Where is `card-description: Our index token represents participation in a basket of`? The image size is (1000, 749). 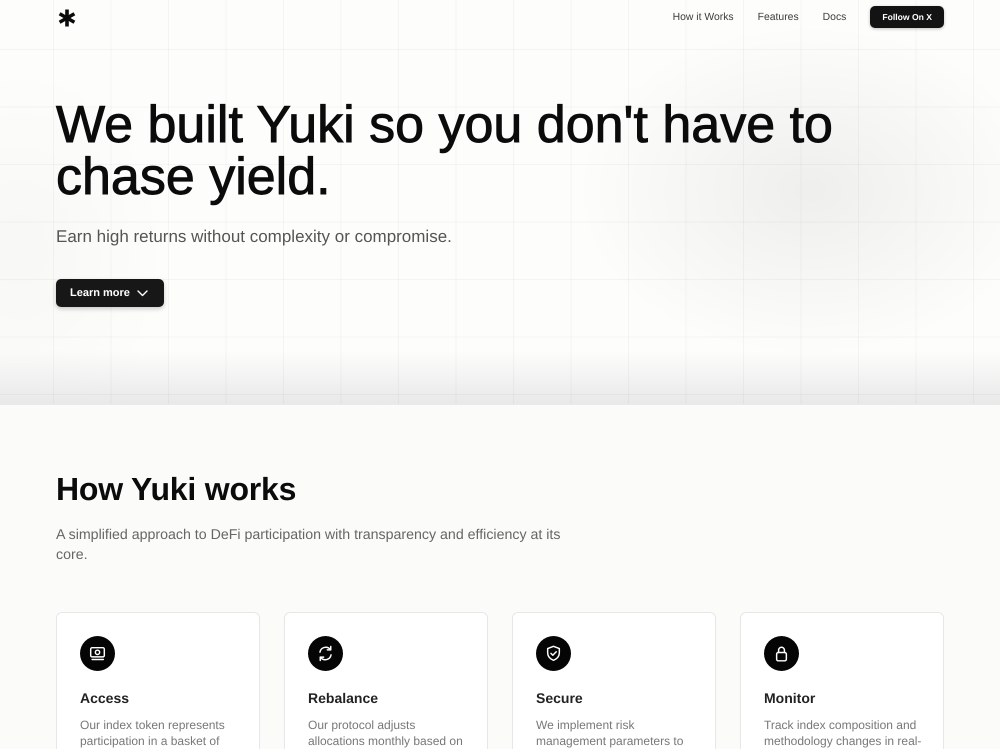 card-description: Our index token represents participation in a basket of is located at coordinates (153, 733).